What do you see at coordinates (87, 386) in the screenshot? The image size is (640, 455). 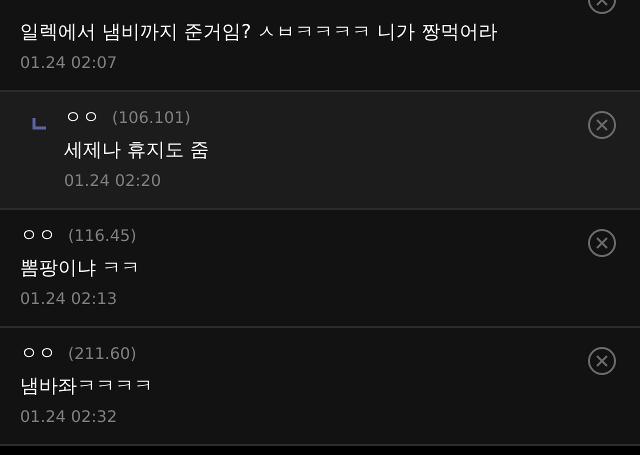 I see `comment-text: 냄바좌ㅋㅋㅋㅋ` at bounding box center [87, 386].